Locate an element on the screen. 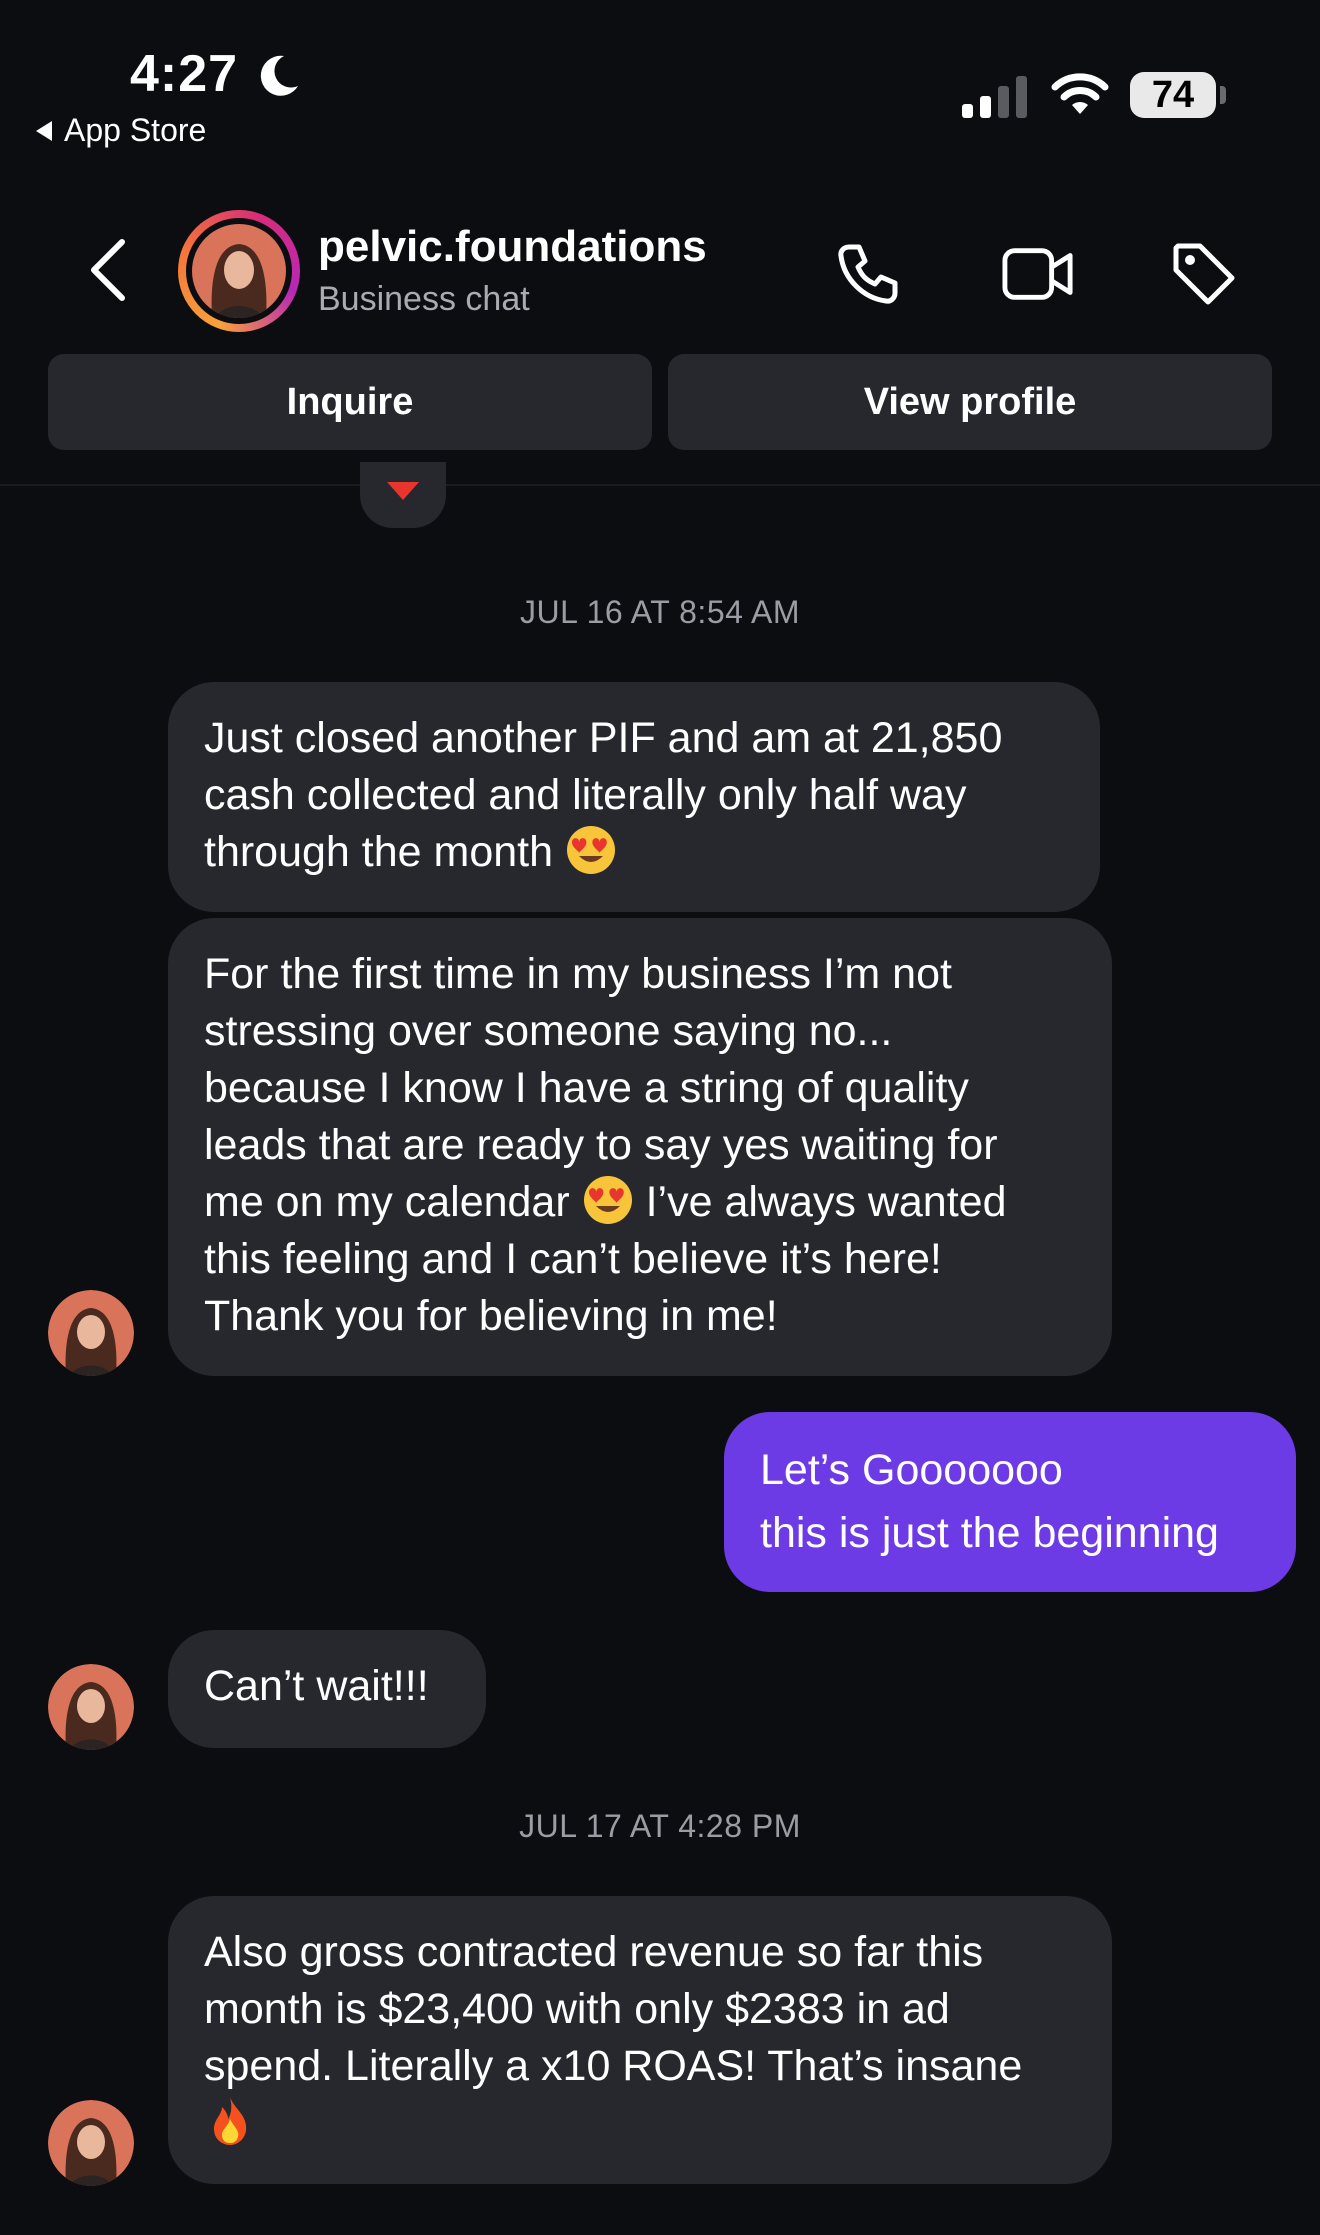 The image size is (1320, 2235). incoming-message: Can’t wait!!! is located at coordinates (327, 1689).